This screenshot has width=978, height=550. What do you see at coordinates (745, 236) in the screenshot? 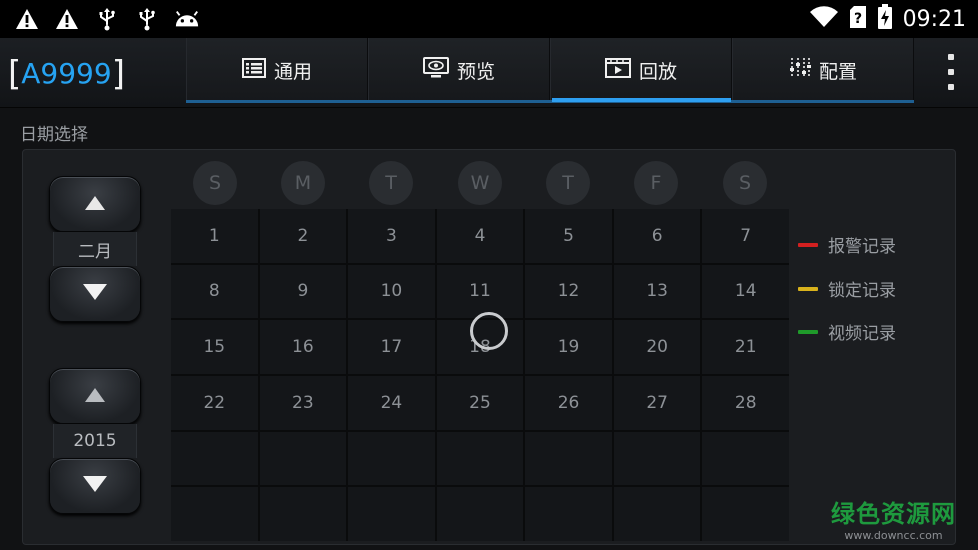
I see `calendar-day: 7` at bounding box center [745, 236].